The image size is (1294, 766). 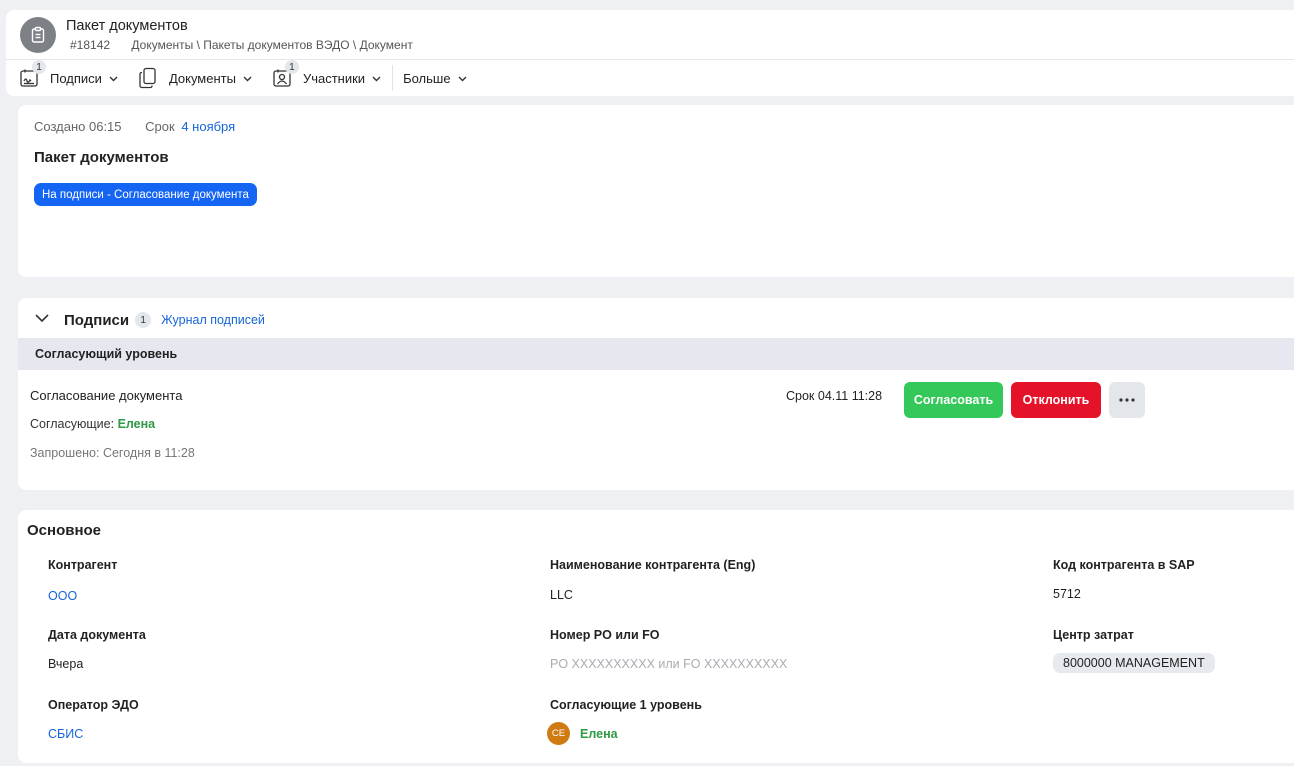 What do you see at coordinates (72, 424) in the screenshot?
I see `approvers-label: Согласующие:` at bounding box center [72, 424].